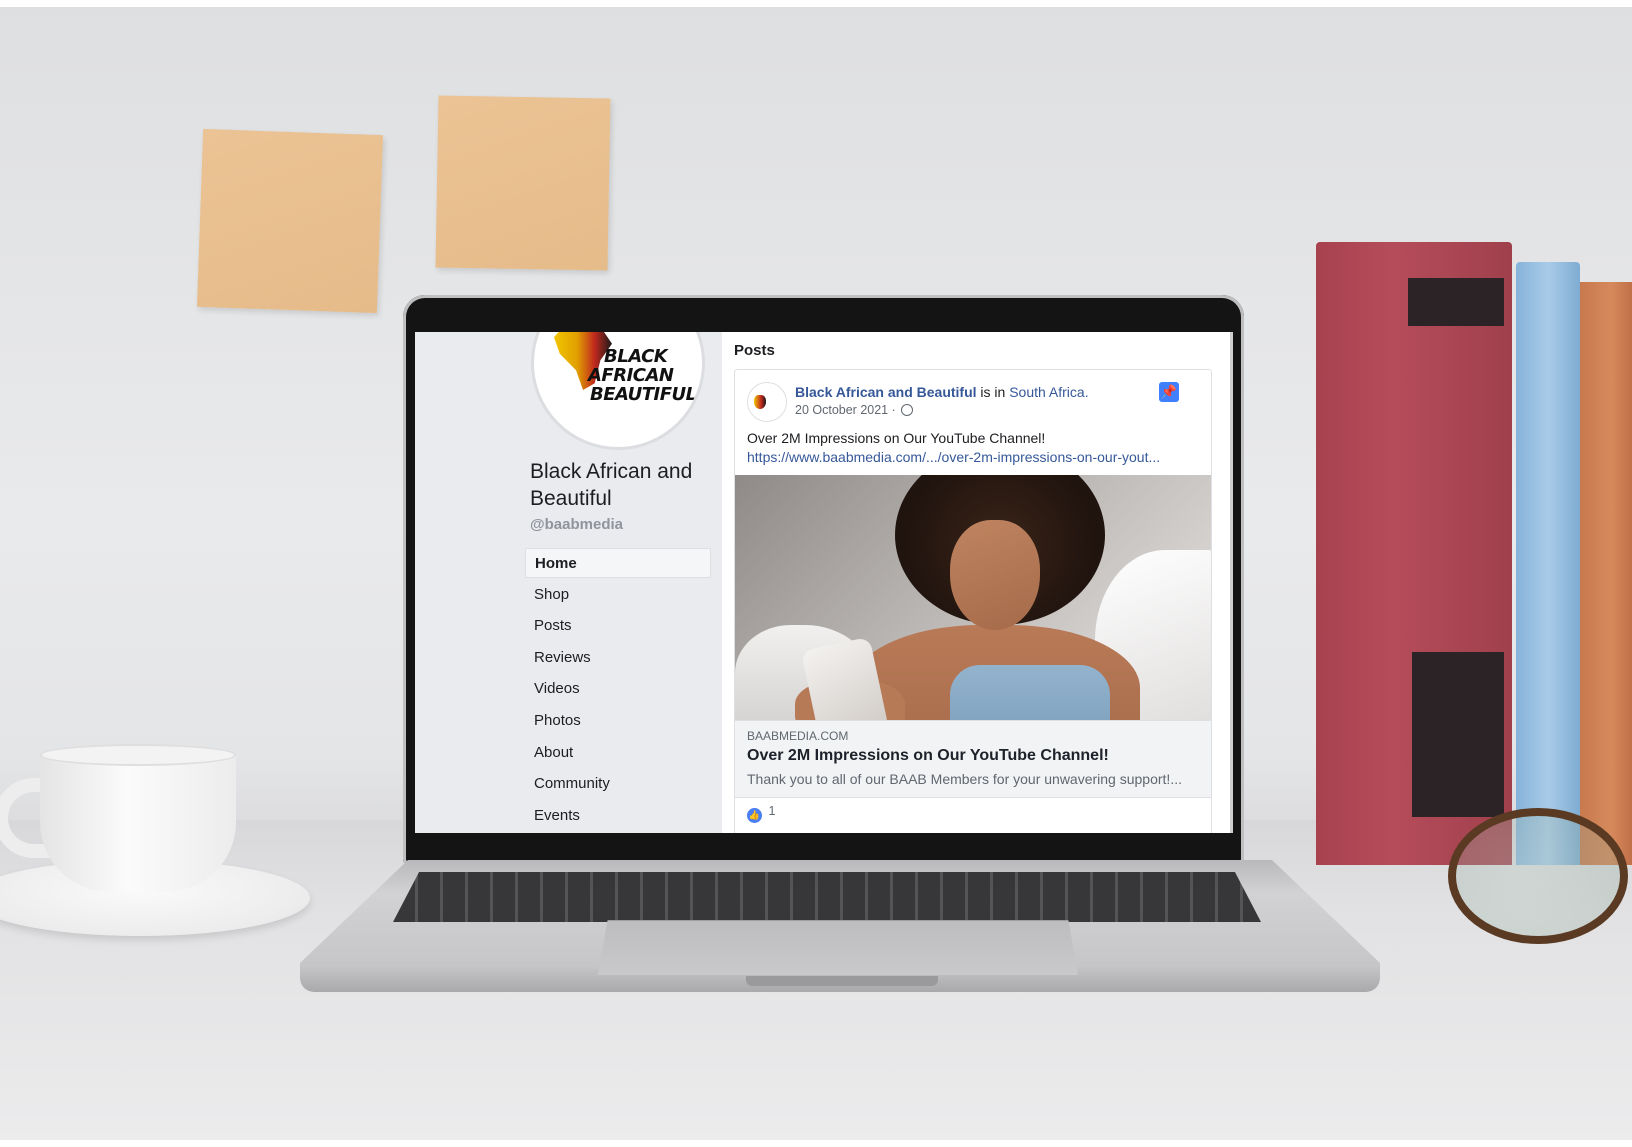  Describe the element at coordinates (618, 784) in the screenshot. I see `nav-item-community: Community` at that location.